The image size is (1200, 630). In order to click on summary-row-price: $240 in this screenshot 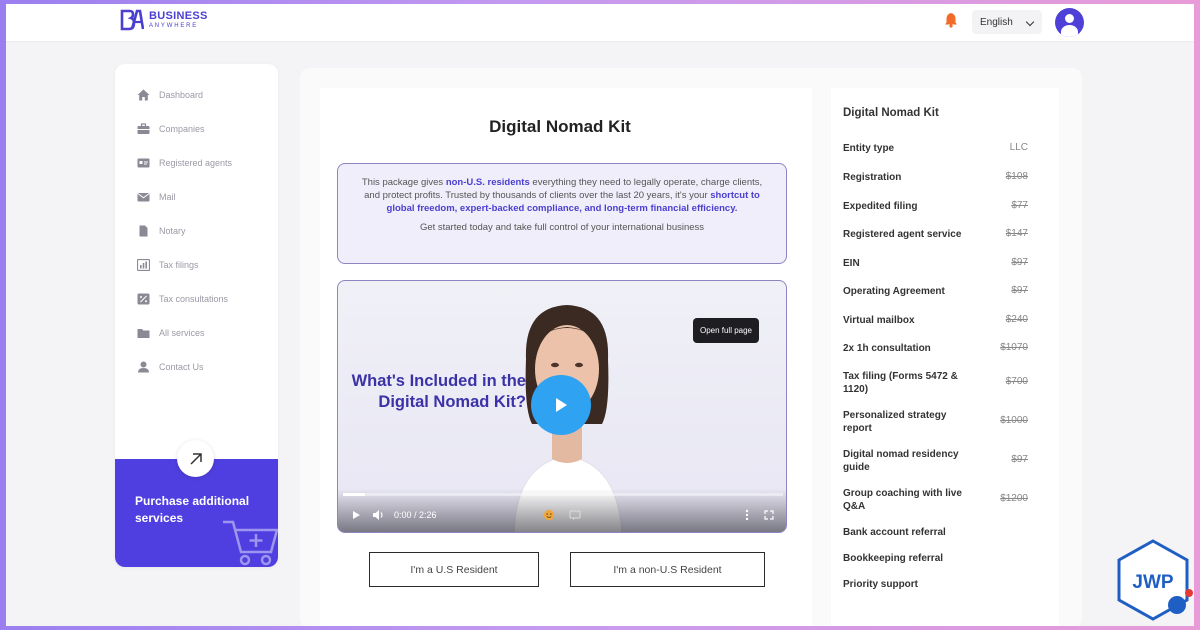, I will do `click(1016, 319)`.